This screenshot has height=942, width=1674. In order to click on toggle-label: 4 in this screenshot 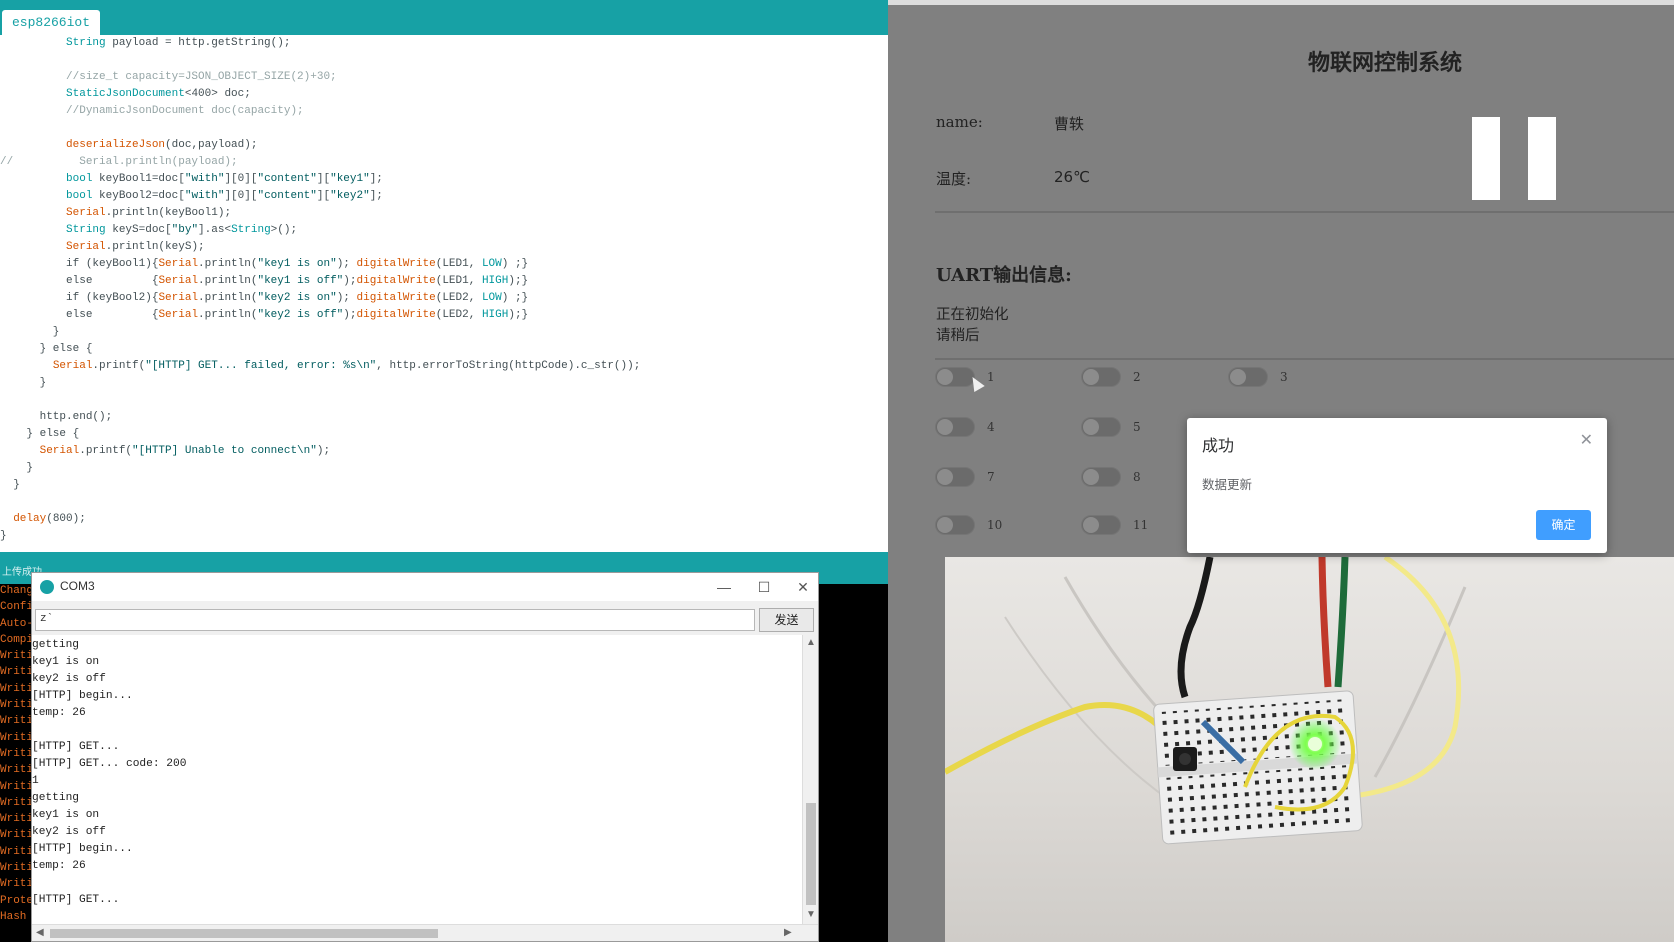, I will do `click(991, 427)`.